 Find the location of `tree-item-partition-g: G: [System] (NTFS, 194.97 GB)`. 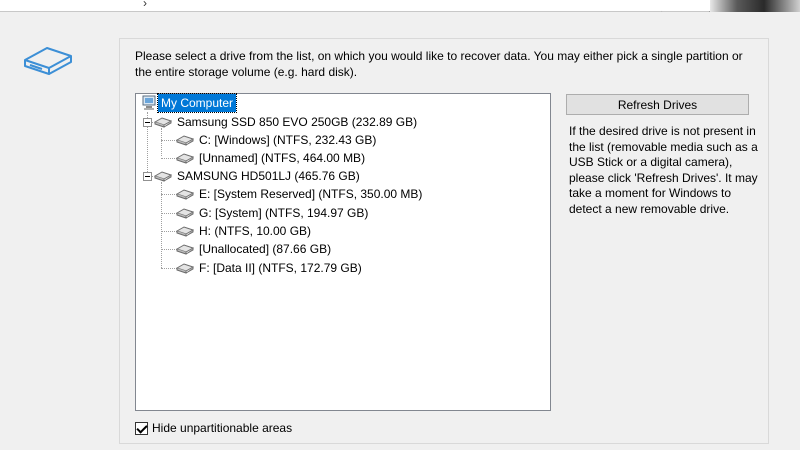

tree-item-partition-g: G: [System] (NTFS, 194.97 GB) is located at coordinates (273, 213).